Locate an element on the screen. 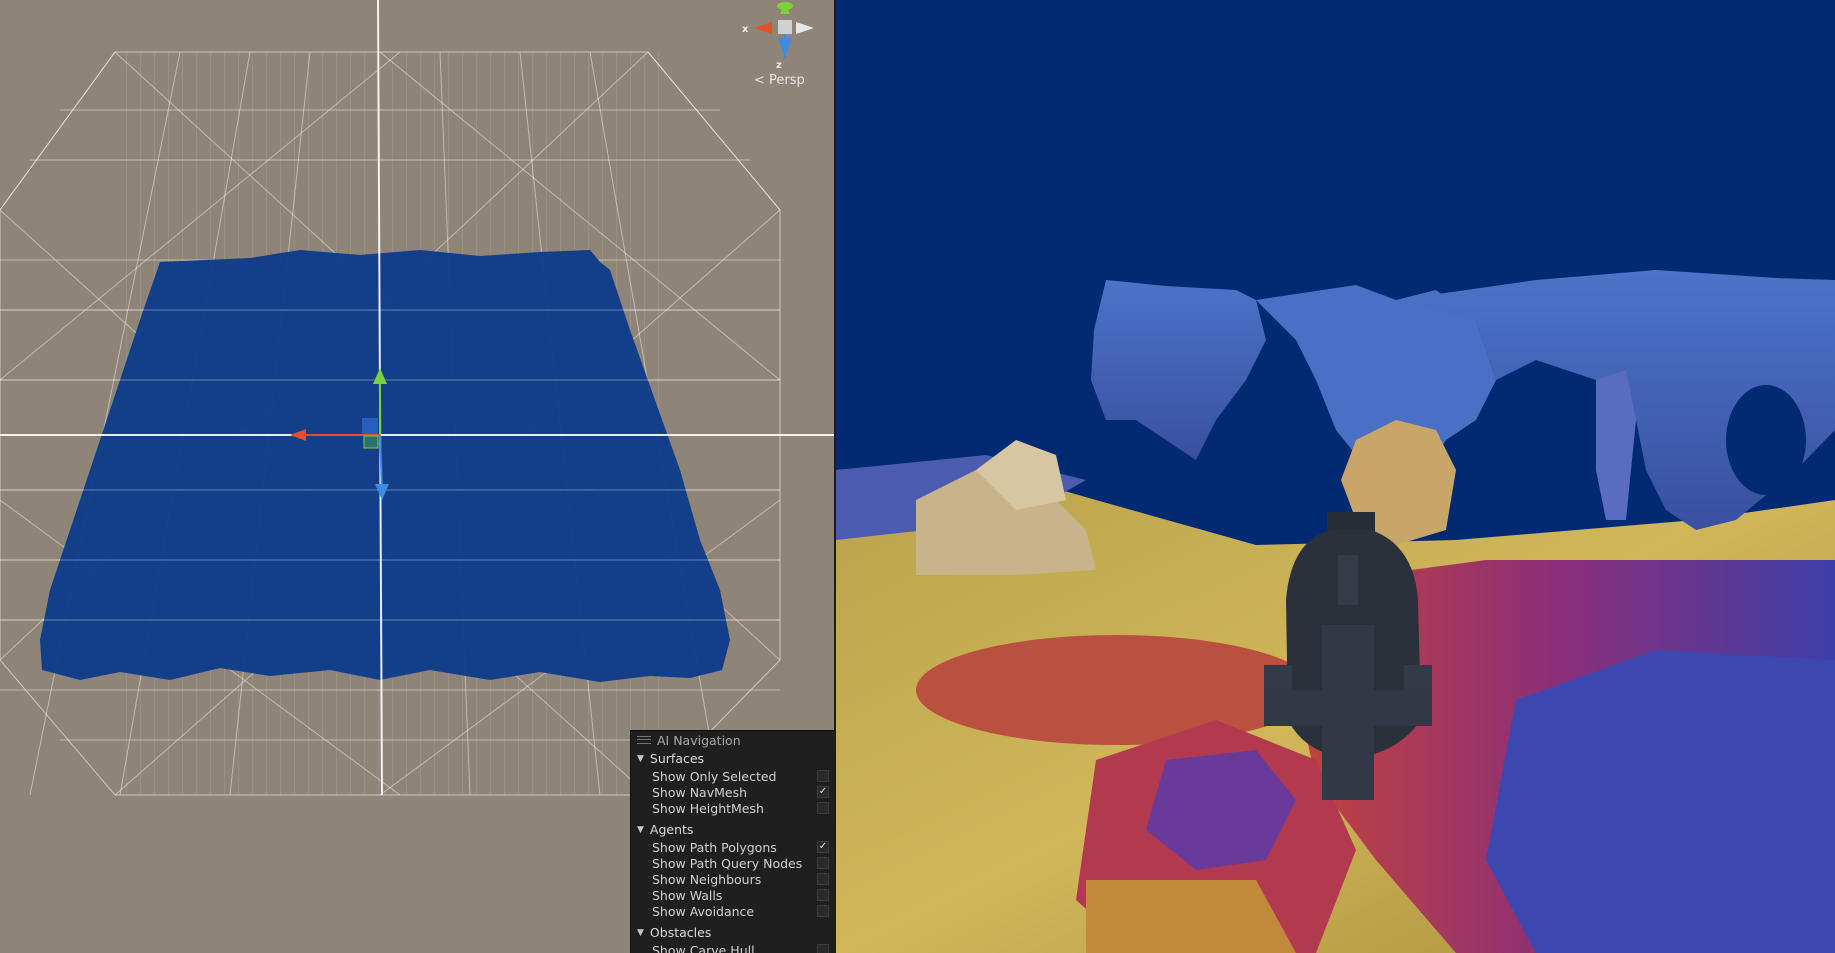 The width and height of the screenshot is (1835, 953). toggle-label: Show Avoidance is located at coordinates (703, 911).